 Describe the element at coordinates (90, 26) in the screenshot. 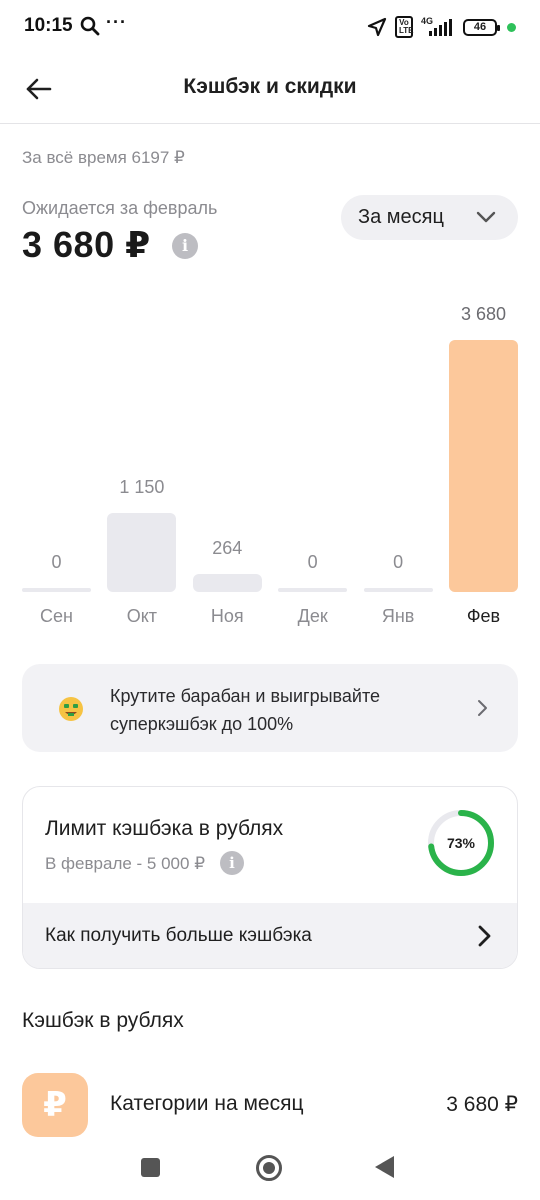

I see `search-icon` at that location.